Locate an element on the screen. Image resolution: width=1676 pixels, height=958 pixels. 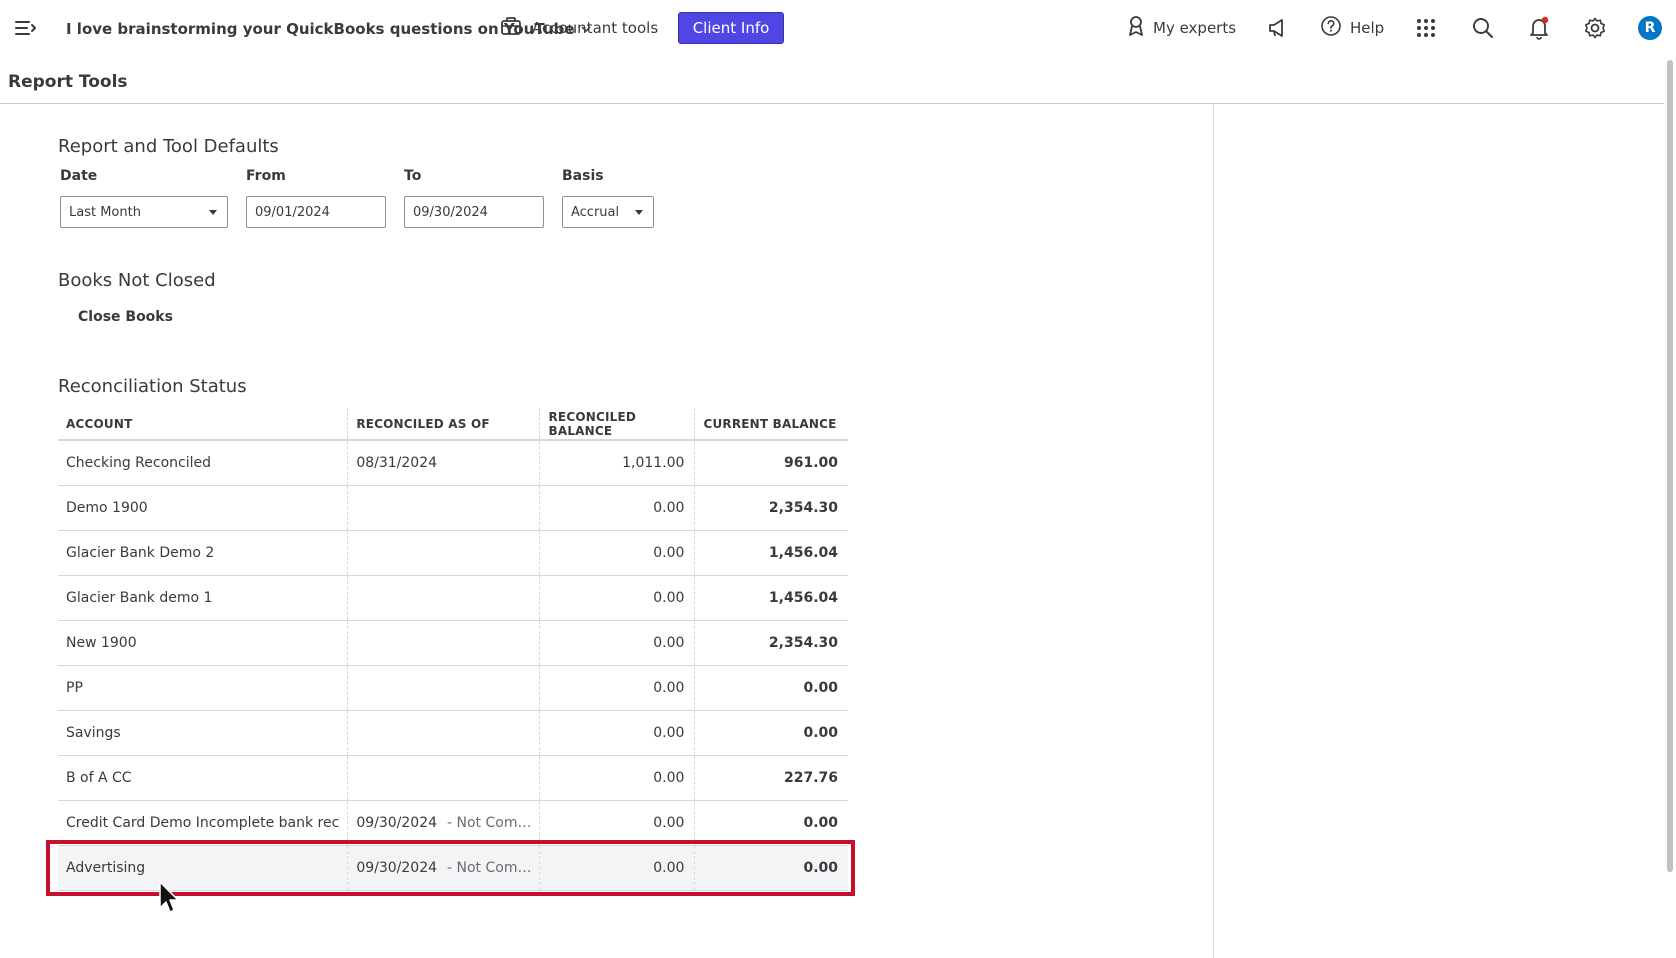
page-header: Report Tools is located at coordinates (832, 80).